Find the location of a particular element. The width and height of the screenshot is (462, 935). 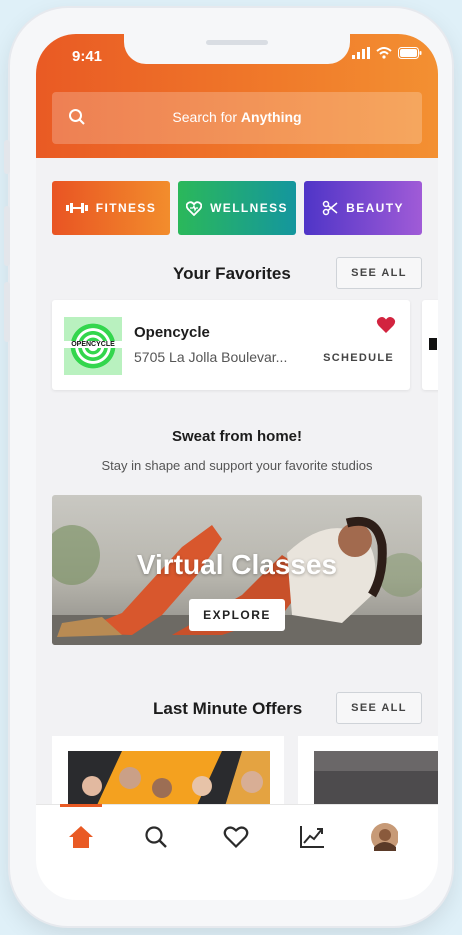

category-label: FITNESS is located at coordinates (126, 208).